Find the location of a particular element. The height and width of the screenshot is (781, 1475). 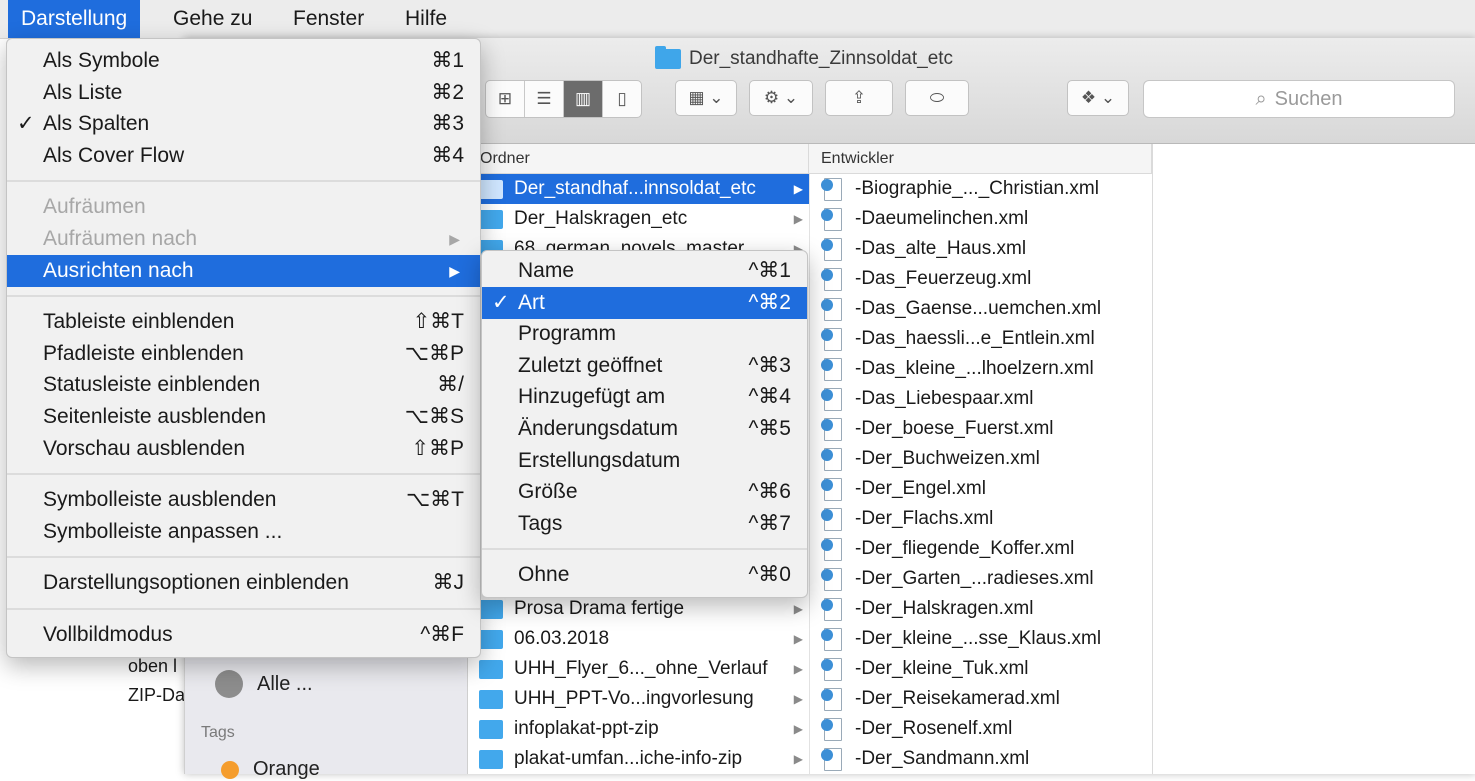

file-name: -Das_alte_Haus.xml is located at coordinates (941, 248).